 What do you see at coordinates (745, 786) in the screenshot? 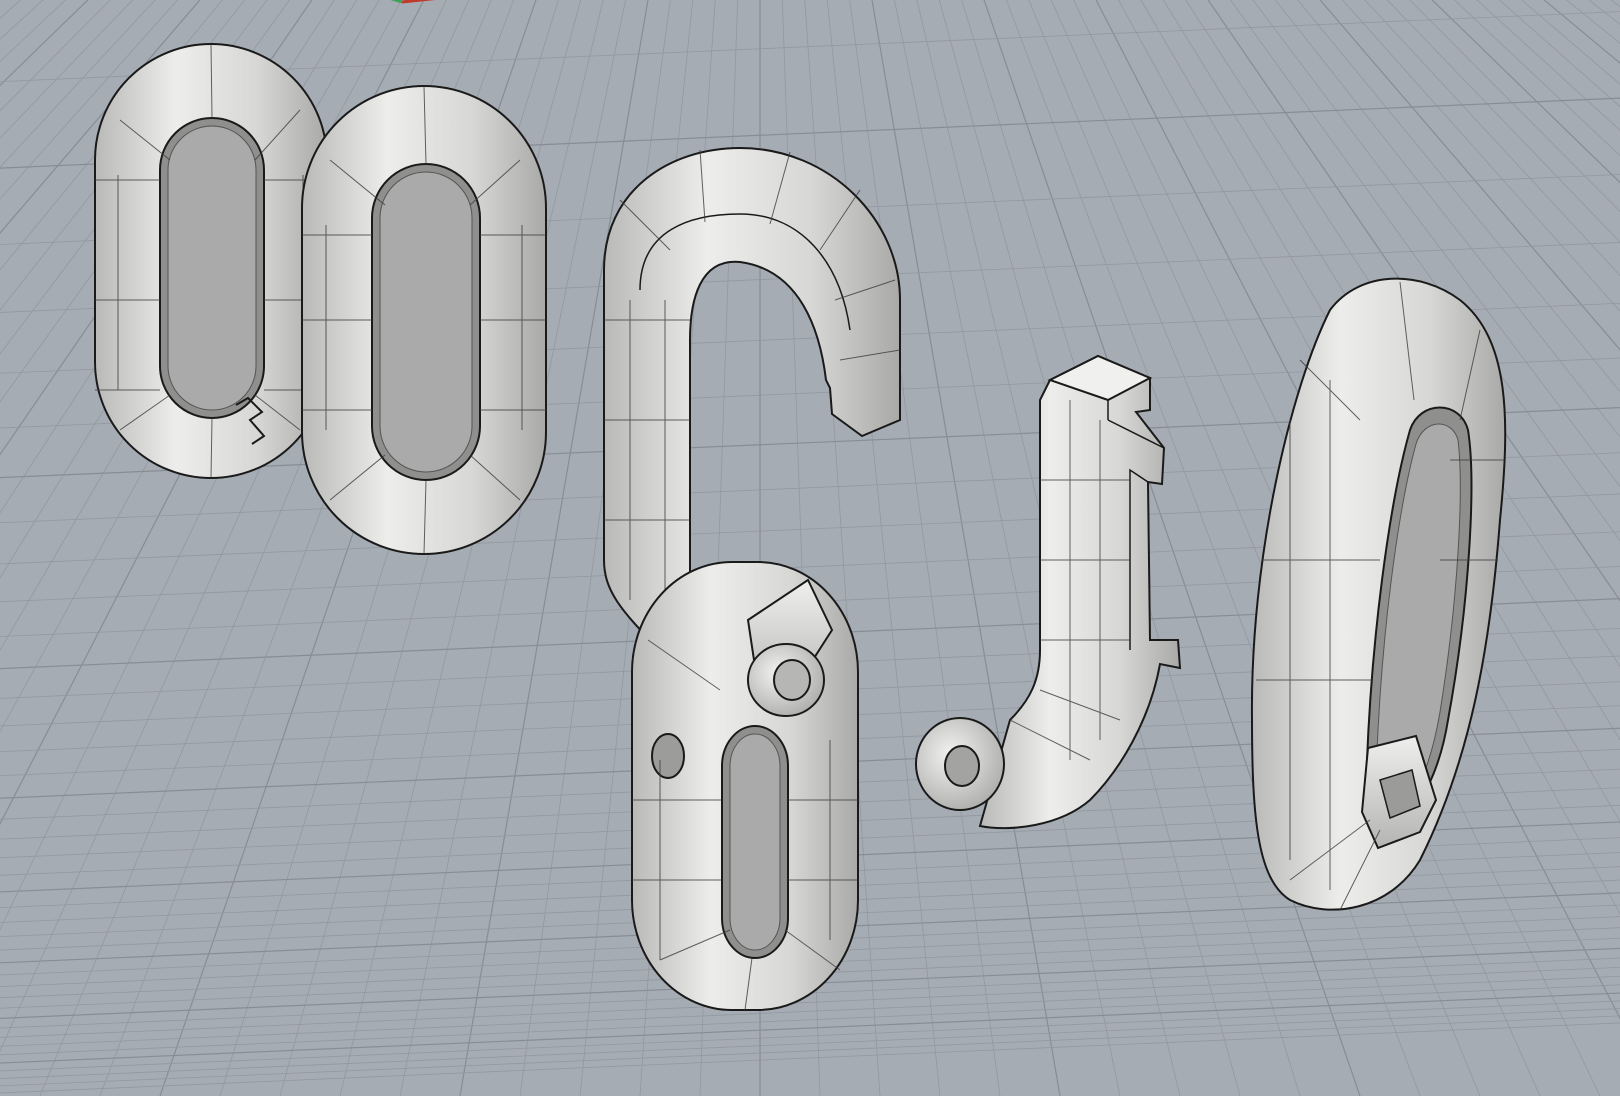
I see `swivel-link` at bounding box center [745, 786].